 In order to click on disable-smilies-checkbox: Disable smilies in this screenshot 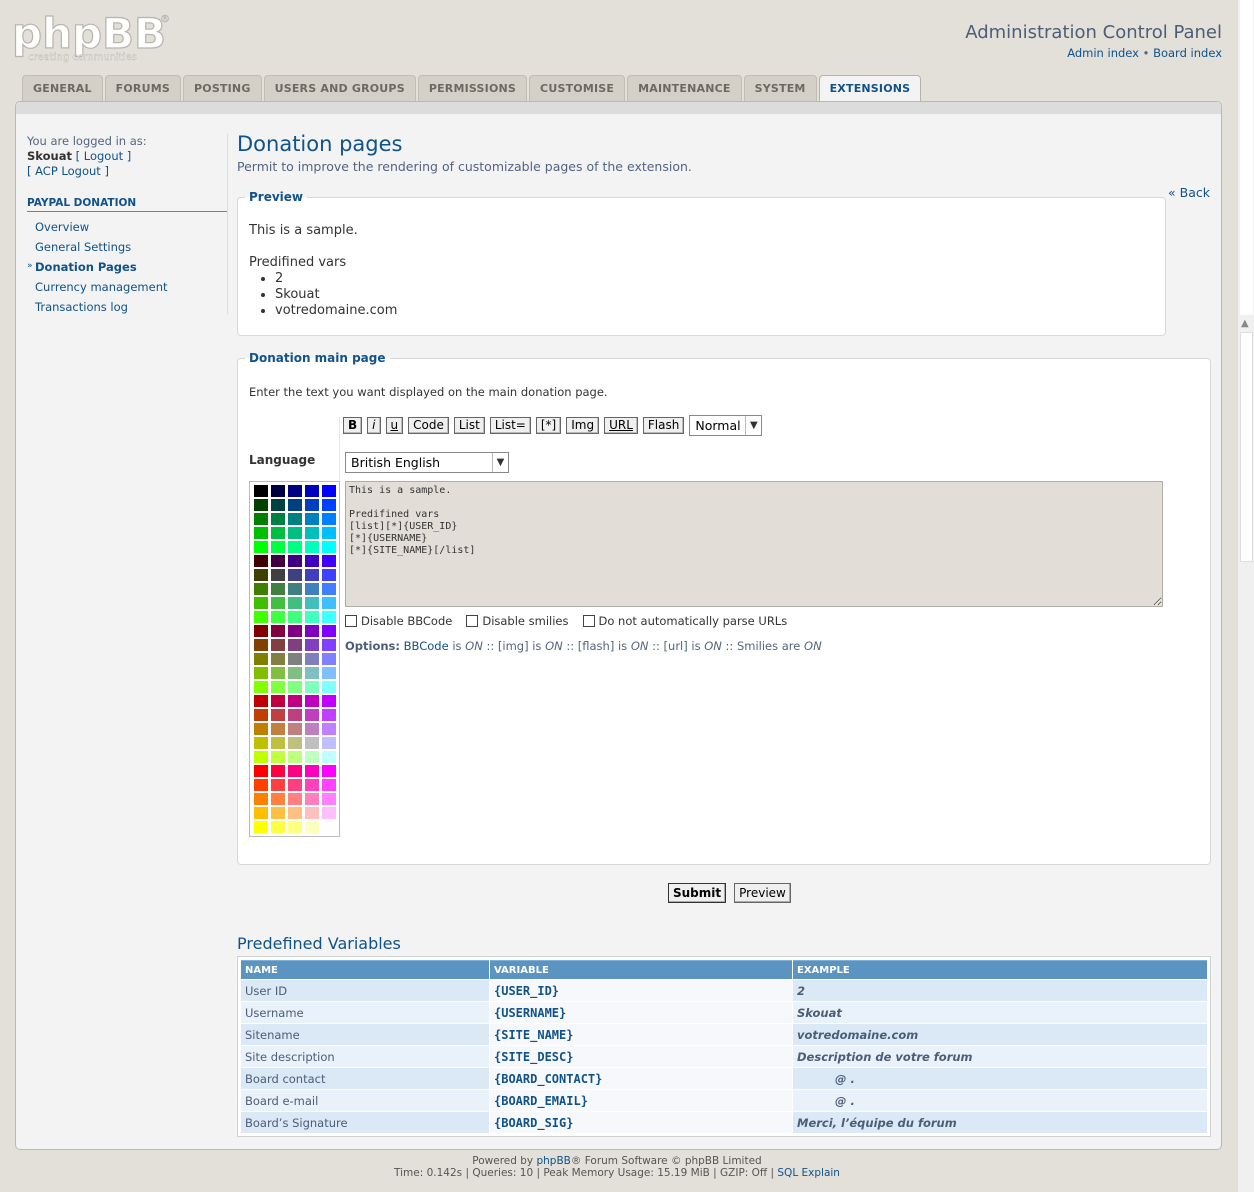, I will do `click(517, 621)`.